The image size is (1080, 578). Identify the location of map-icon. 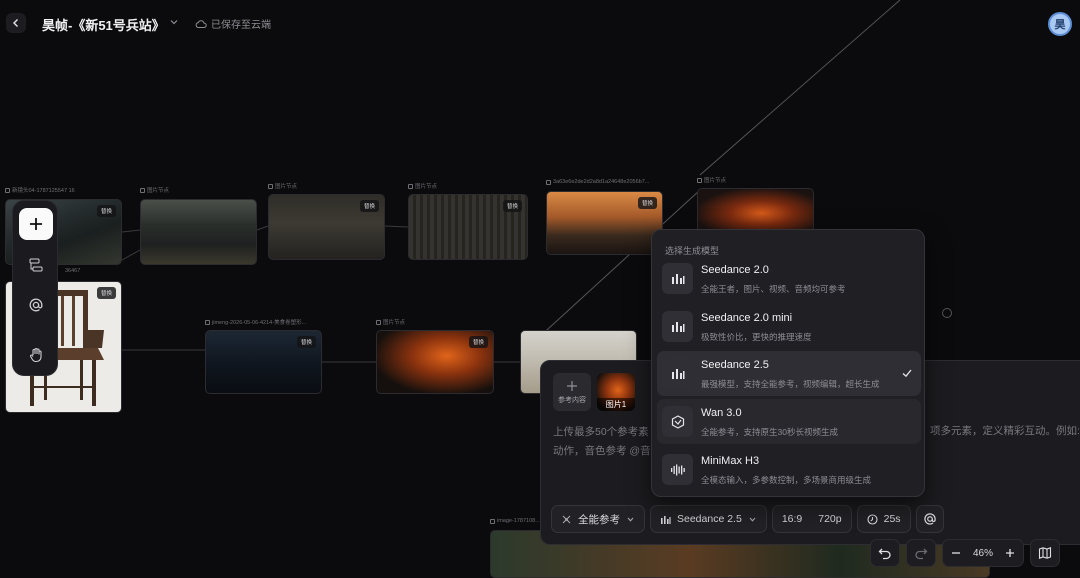
(1045, 553).